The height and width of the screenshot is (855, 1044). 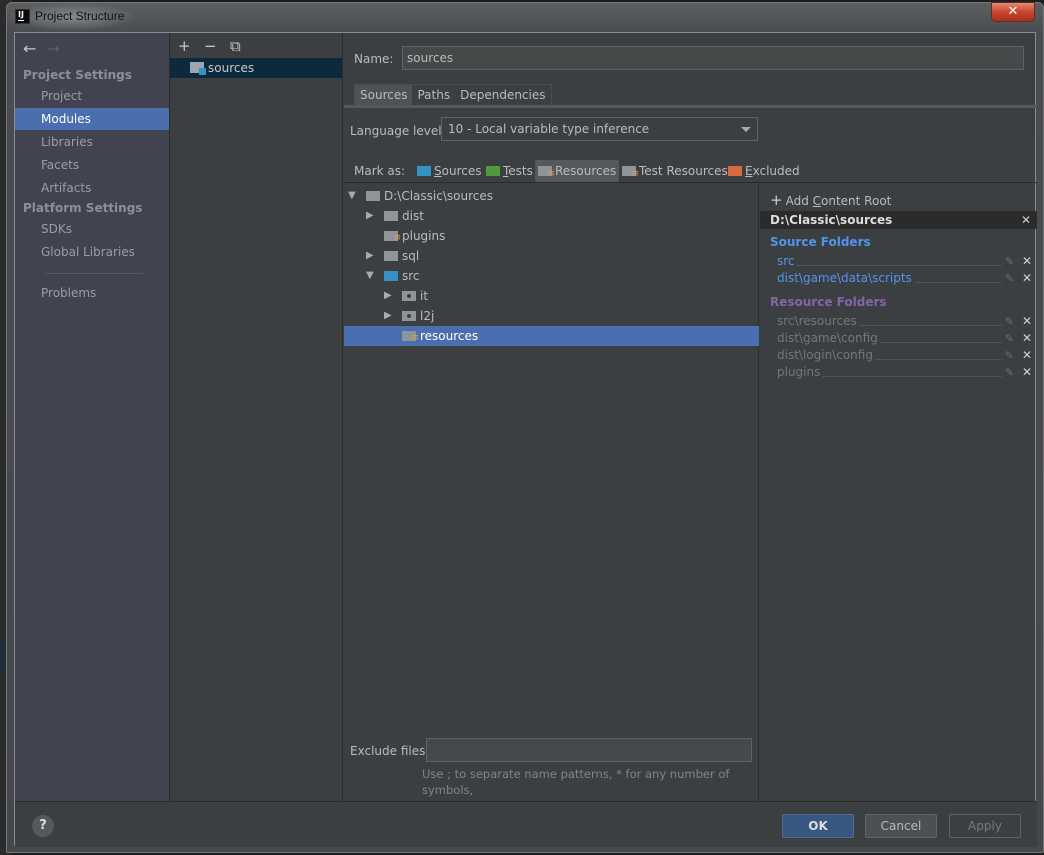 What do you see at coordinates (904, 372) in the screenshot?
I see `resource-folder-row: plugins ✎ ✕` at bounding box center [904, 372].